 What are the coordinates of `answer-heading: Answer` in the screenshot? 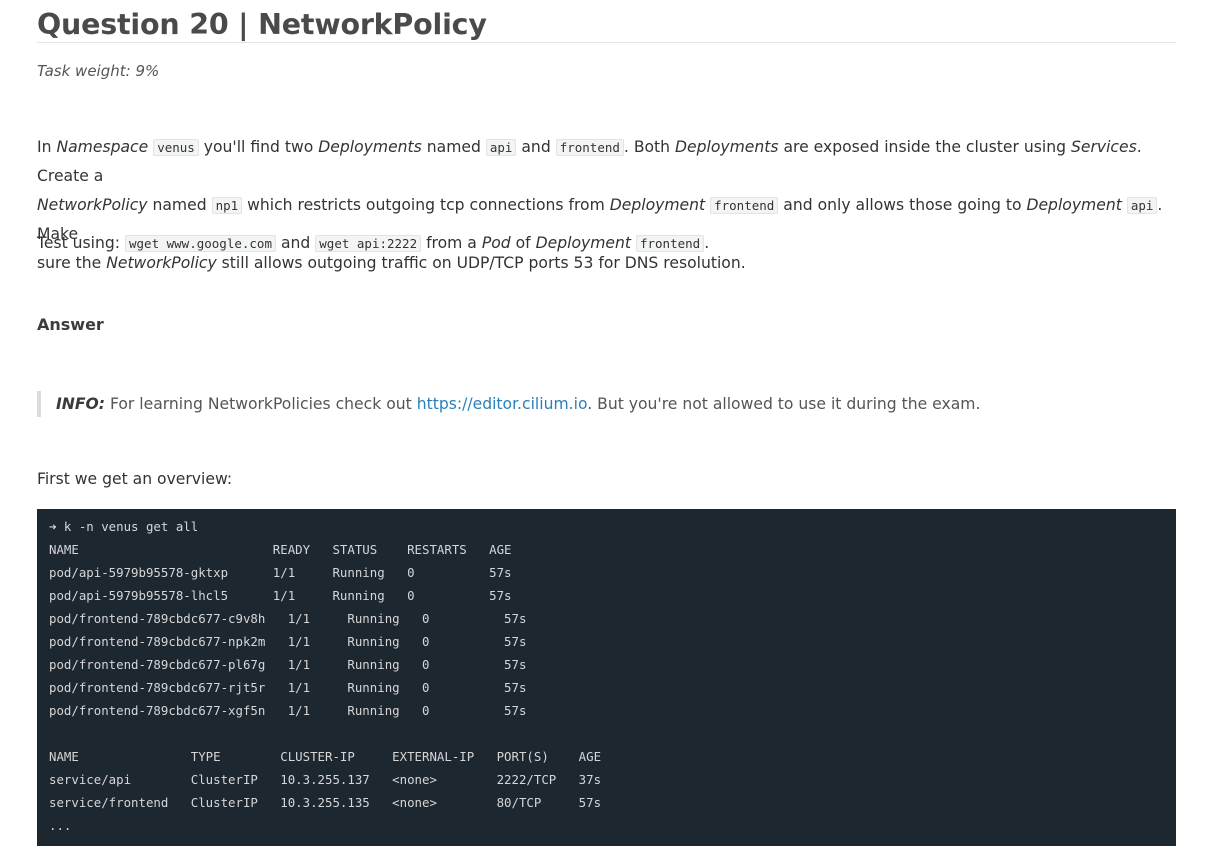 It's located at (70, 324).